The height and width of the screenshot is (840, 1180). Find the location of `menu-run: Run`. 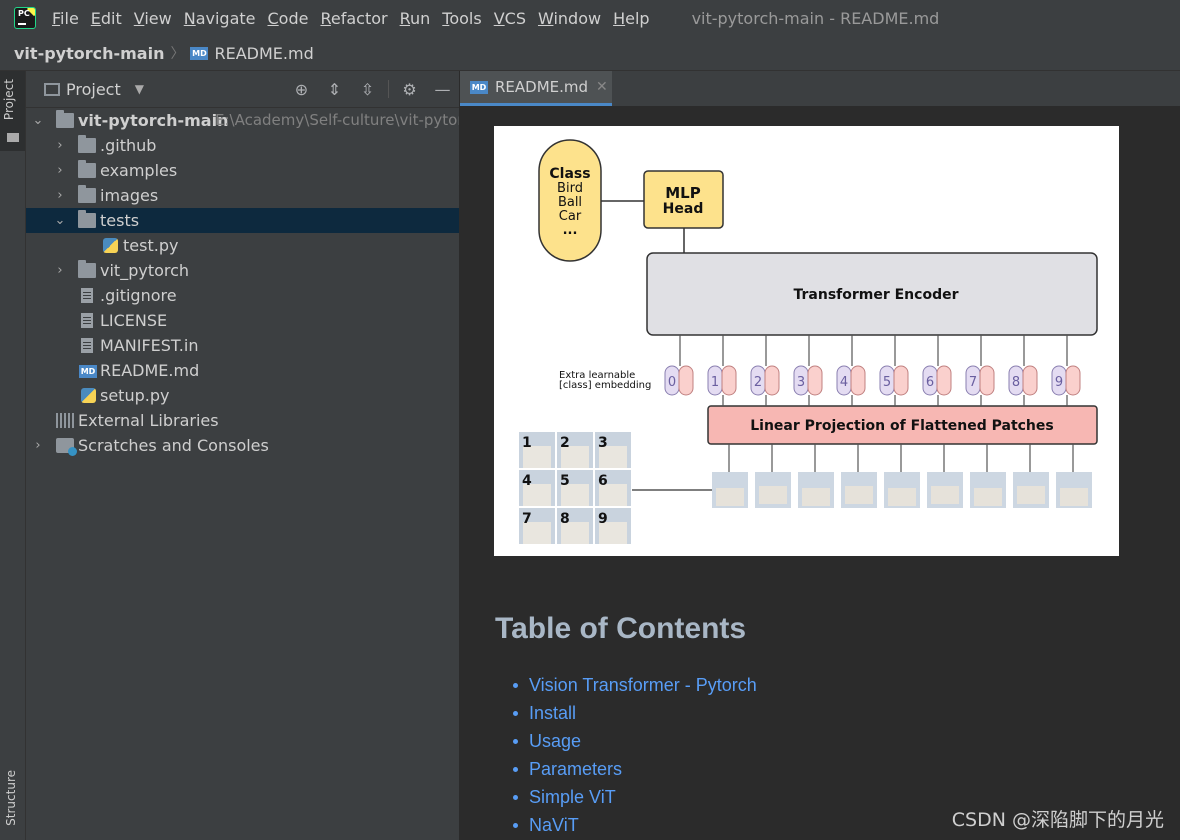

menu-run: Run is located at coordinates (415, 18).